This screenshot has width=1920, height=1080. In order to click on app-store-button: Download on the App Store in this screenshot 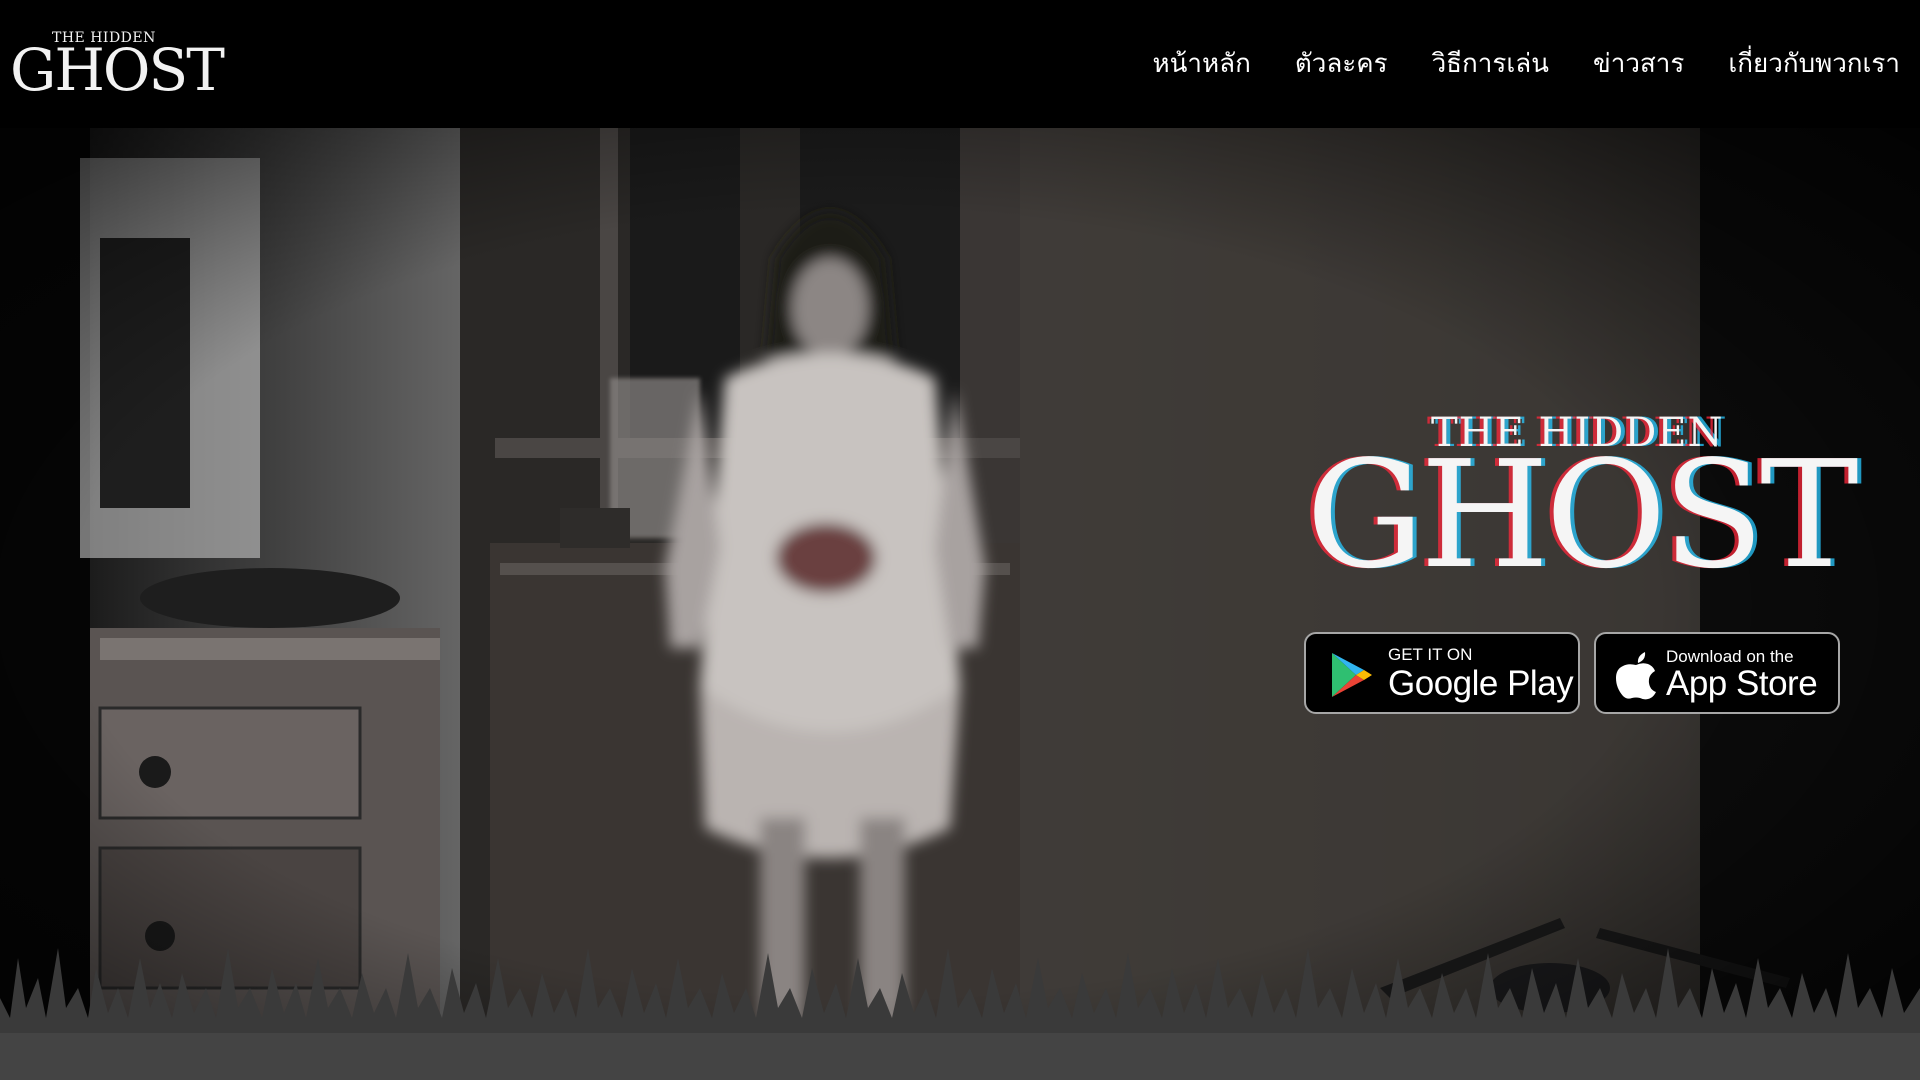, I will do `click(1717, 673)`.